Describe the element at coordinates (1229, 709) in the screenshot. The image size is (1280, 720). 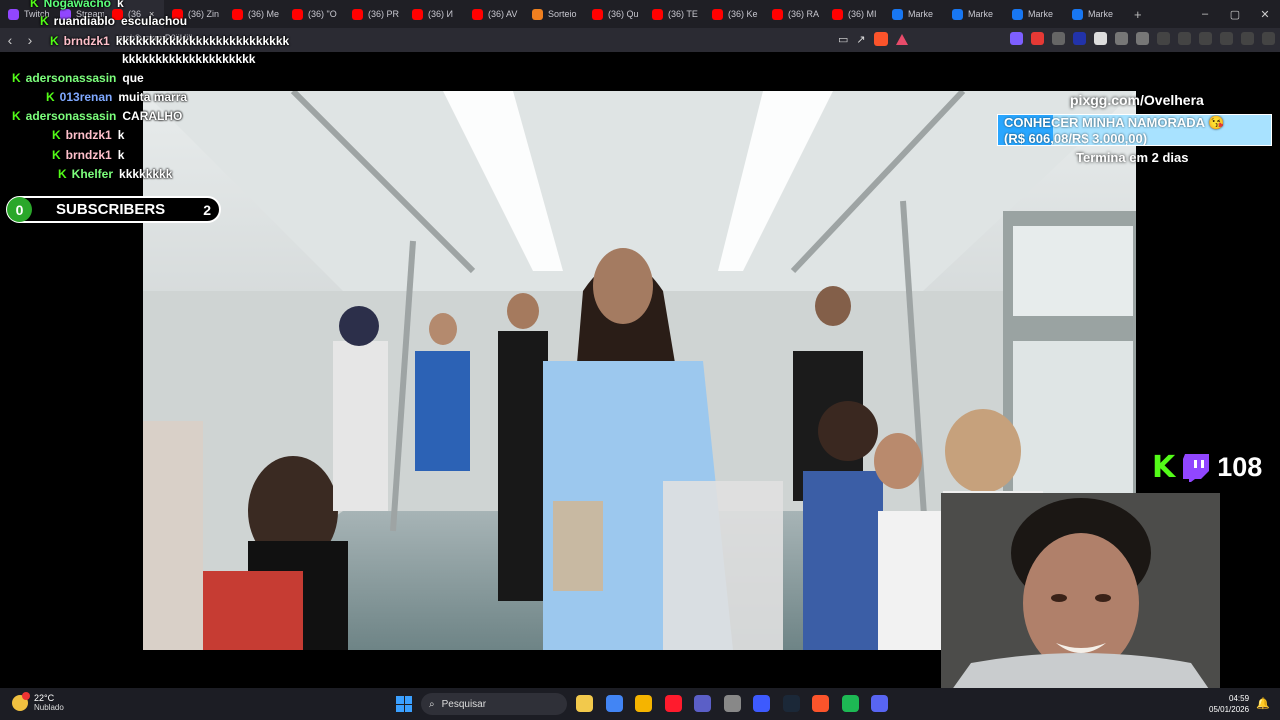
I see `clock-date: 05/01/2026` at that location.